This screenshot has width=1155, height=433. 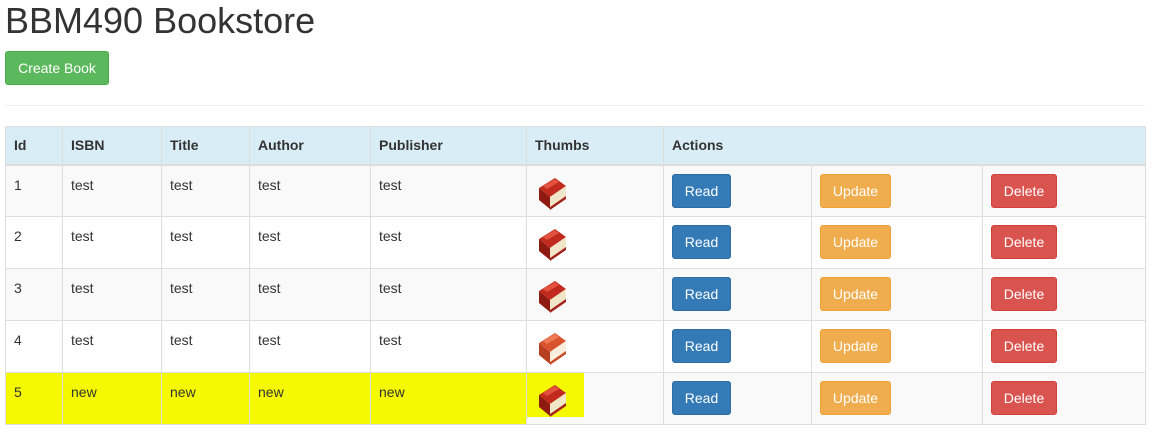 I want to click on page-title: BBM490 Bookstore, so click(x=160, y=20).